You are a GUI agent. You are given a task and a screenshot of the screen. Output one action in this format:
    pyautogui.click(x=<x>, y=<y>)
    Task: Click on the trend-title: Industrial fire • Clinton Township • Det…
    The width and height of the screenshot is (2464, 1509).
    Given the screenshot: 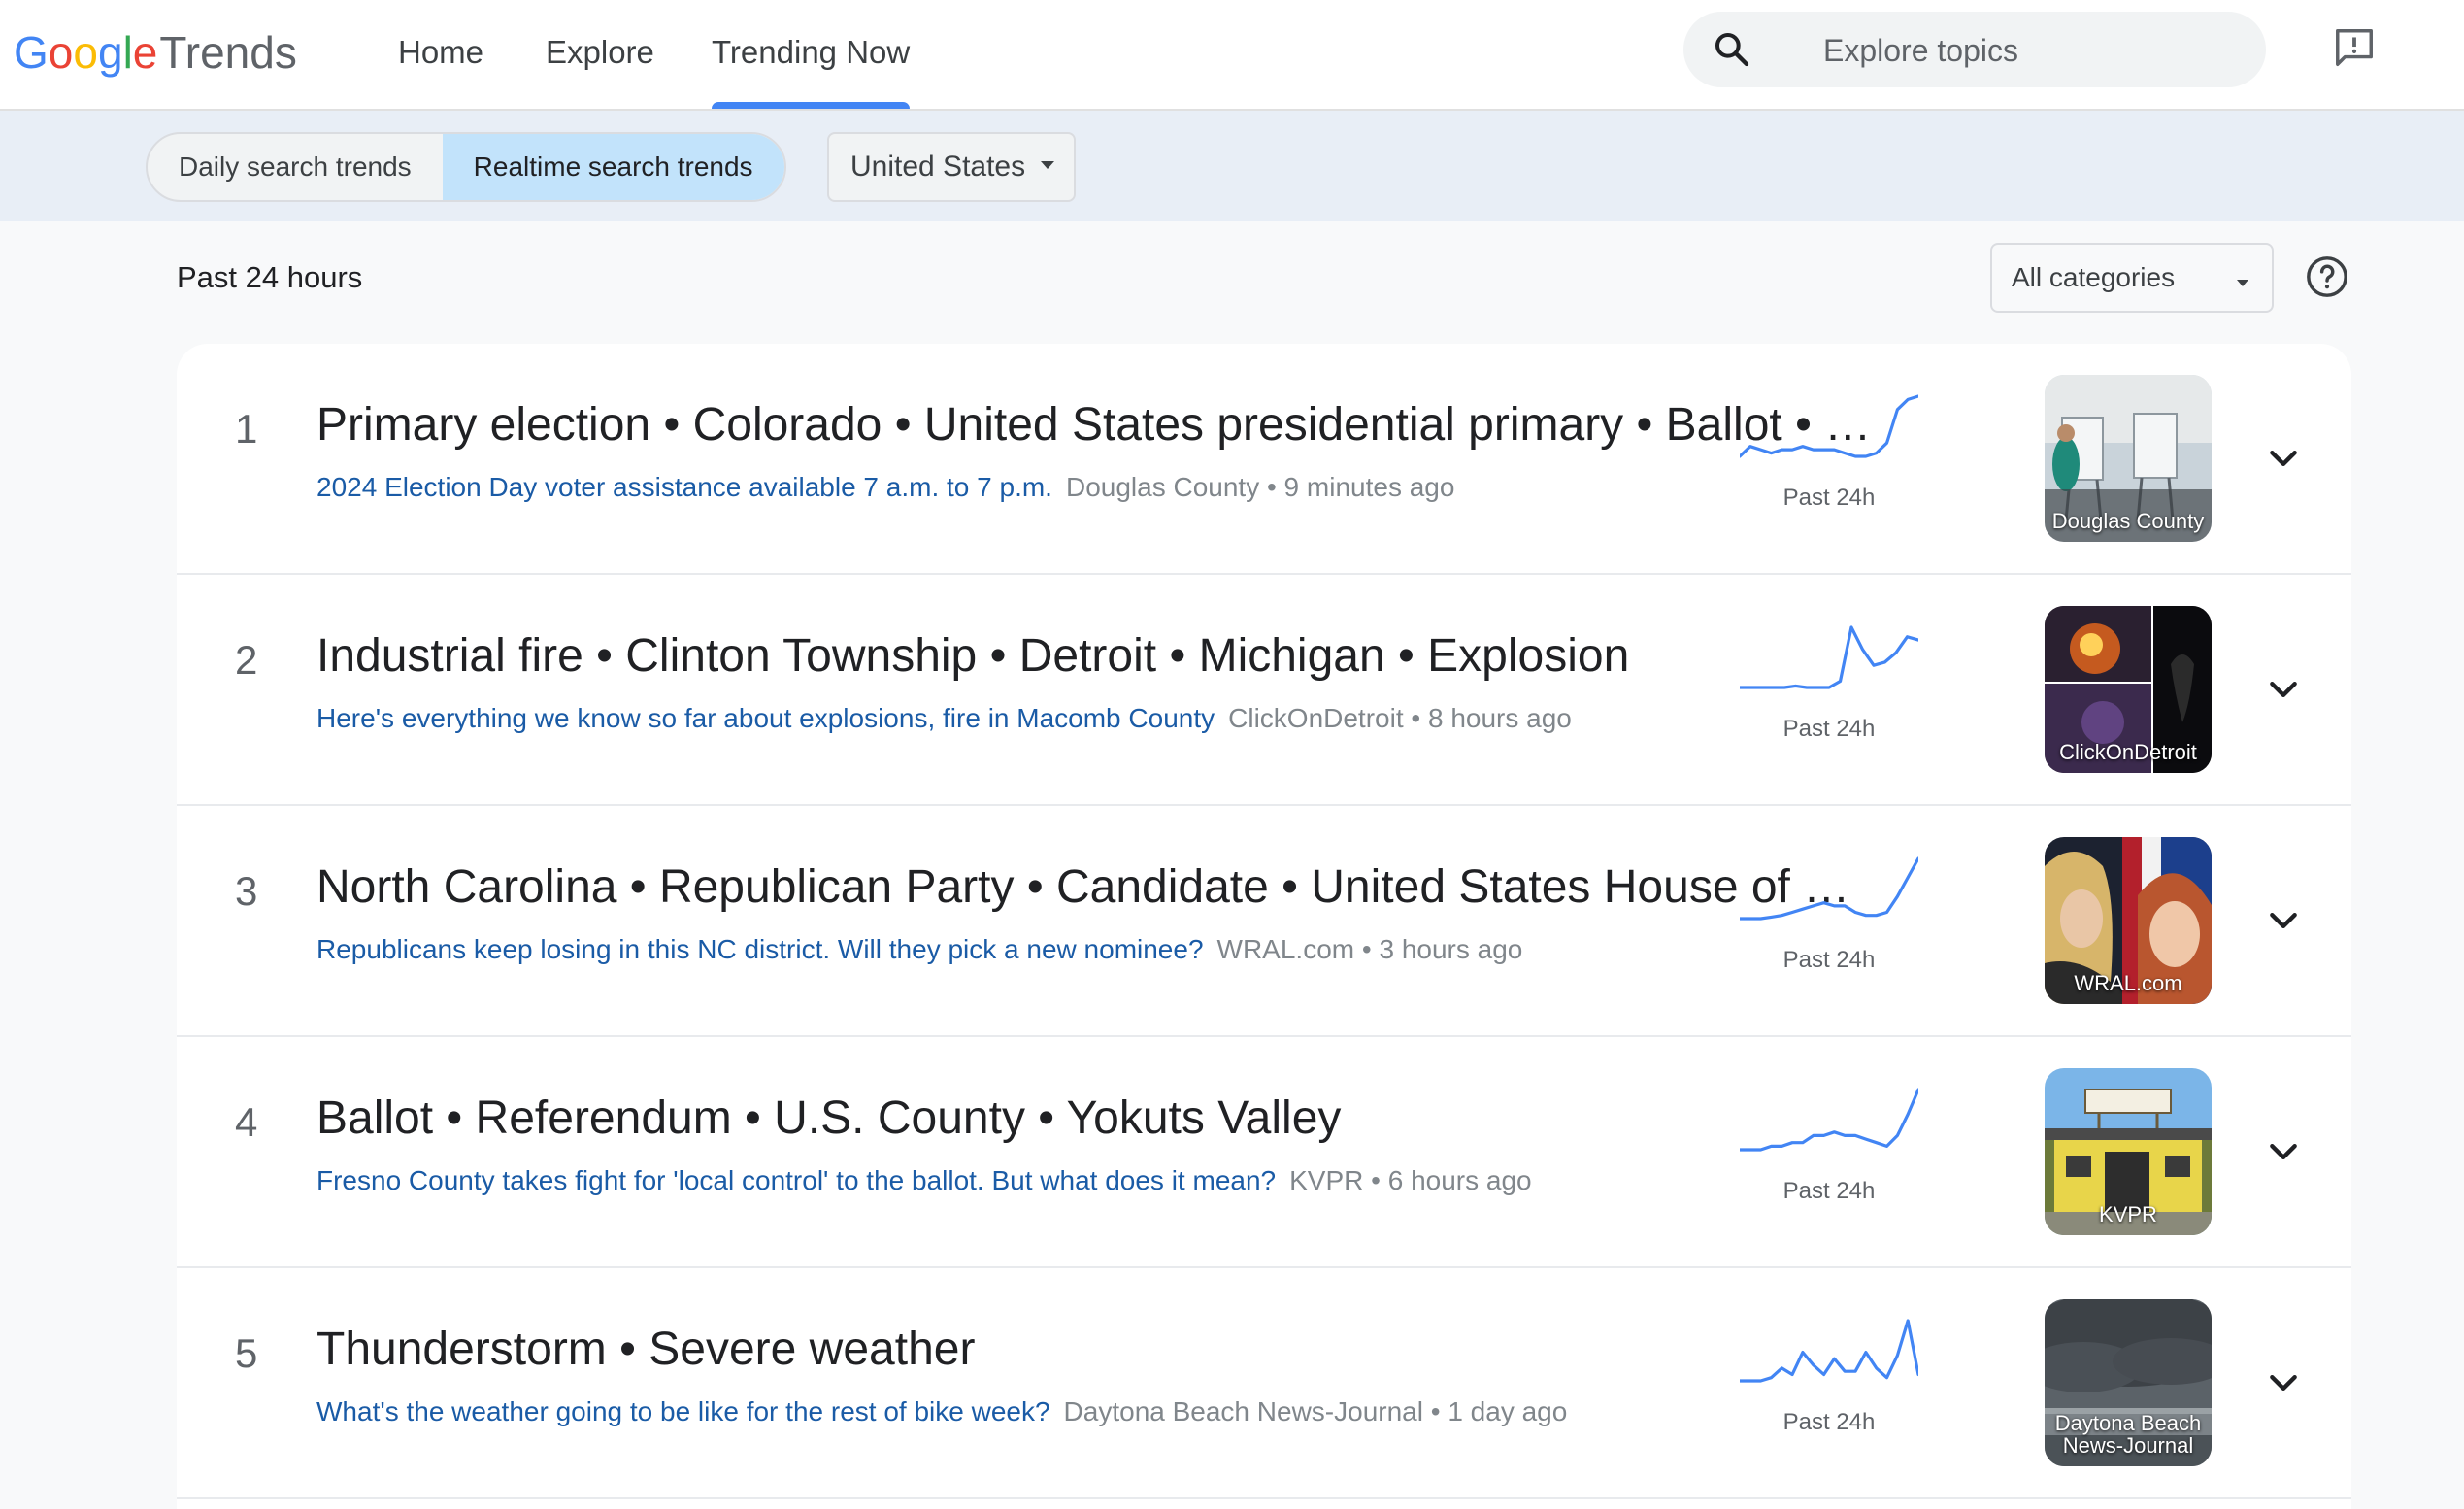 What is the action you would take?
    pyautogui.click(x=1098, y=656)
    